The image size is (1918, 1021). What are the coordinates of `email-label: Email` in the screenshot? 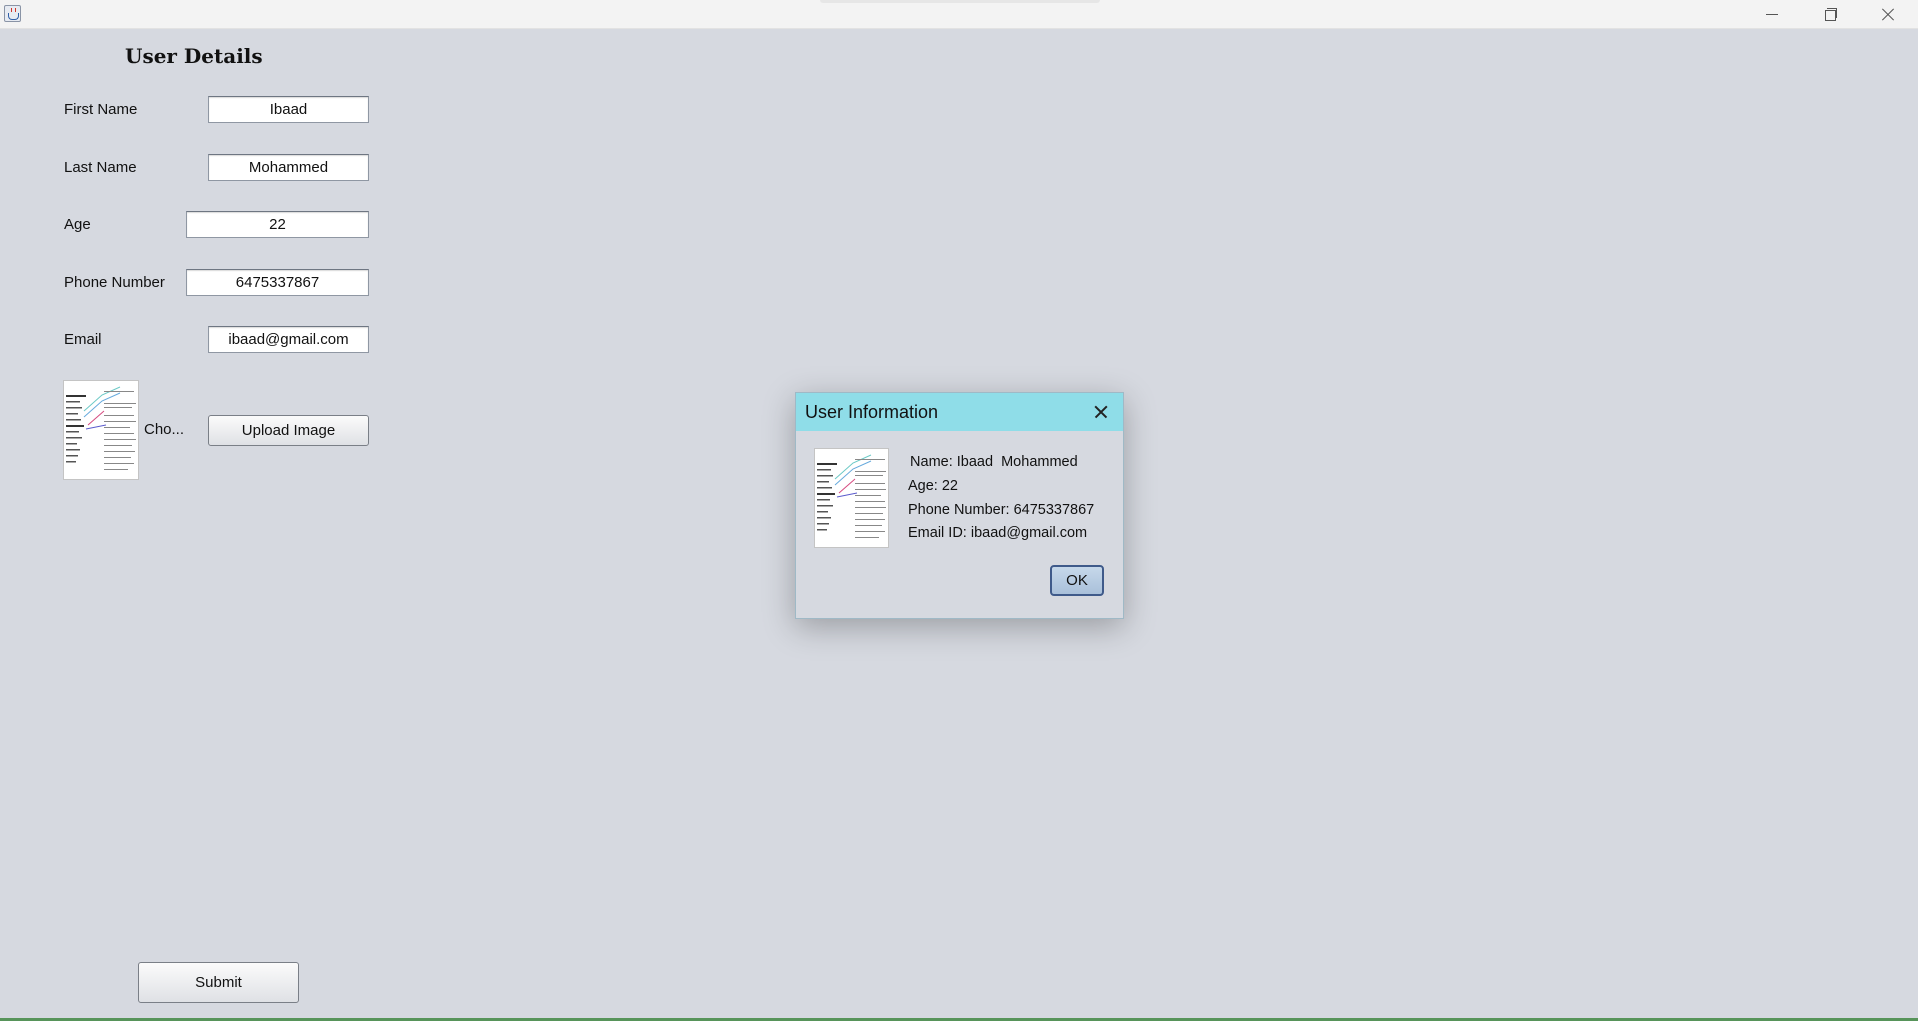 It's located at (83, 339).